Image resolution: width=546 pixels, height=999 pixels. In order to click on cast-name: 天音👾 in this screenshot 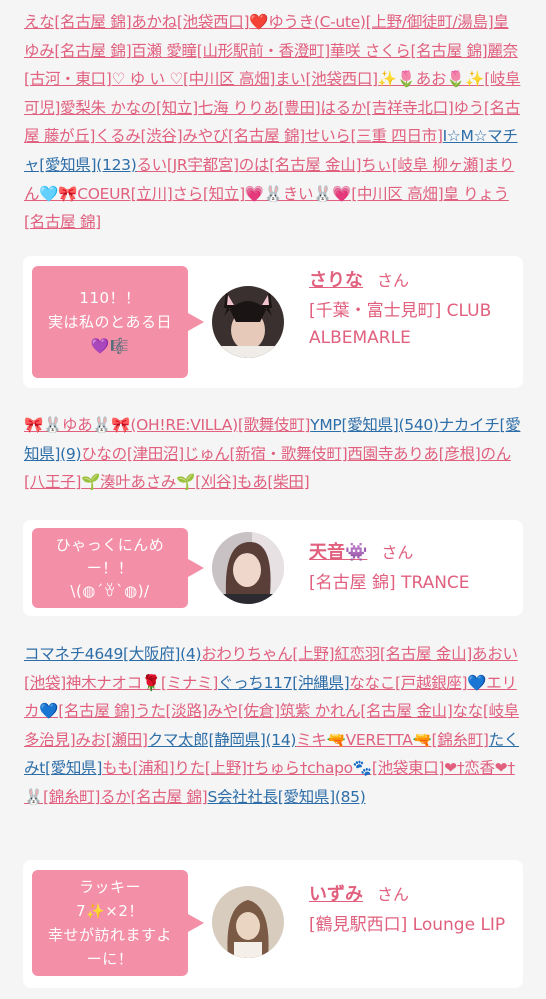, I will do `click(338, 552)`.